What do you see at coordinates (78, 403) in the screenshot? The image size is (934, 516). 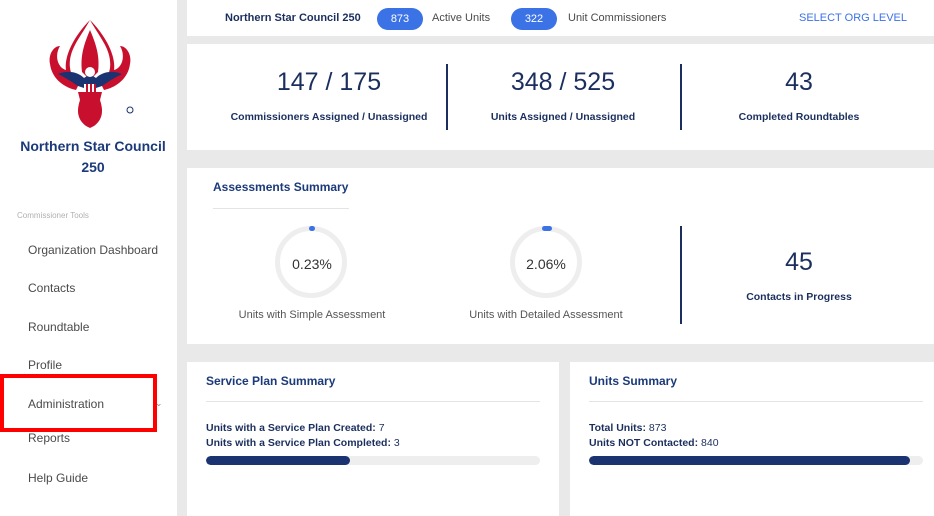 I see `highlight-annotation-box` at bounding box center [78, 403].